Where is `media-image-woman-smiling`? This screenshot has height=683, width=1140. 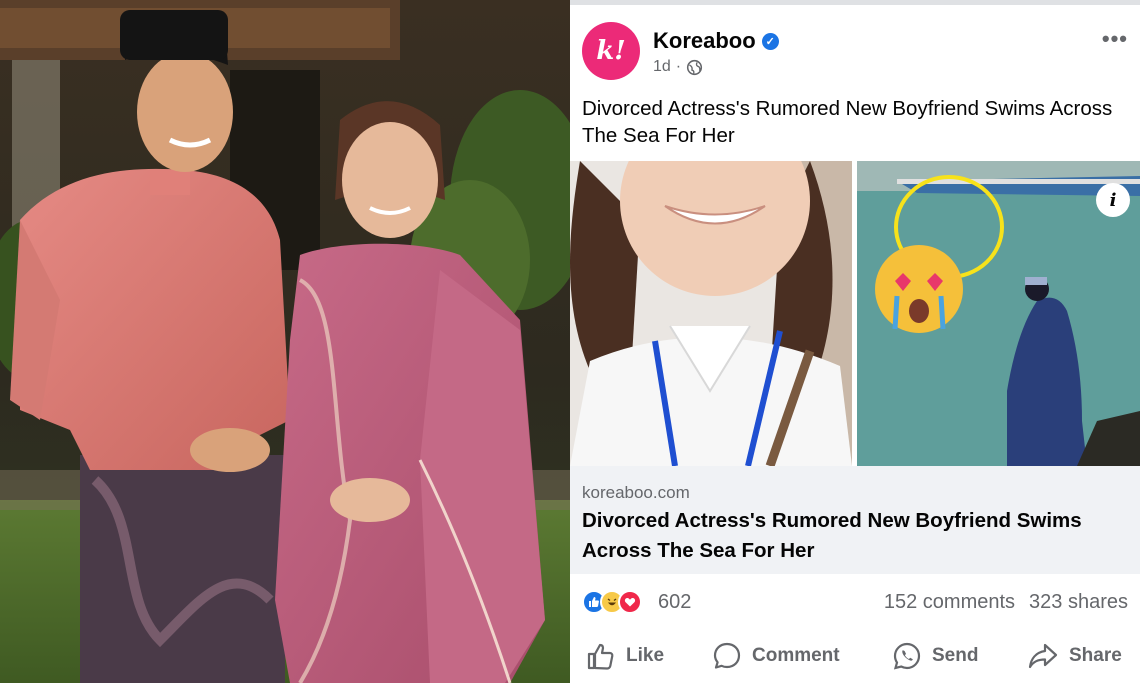 media-image-woman-smiling is located at coordinates (711, 313).